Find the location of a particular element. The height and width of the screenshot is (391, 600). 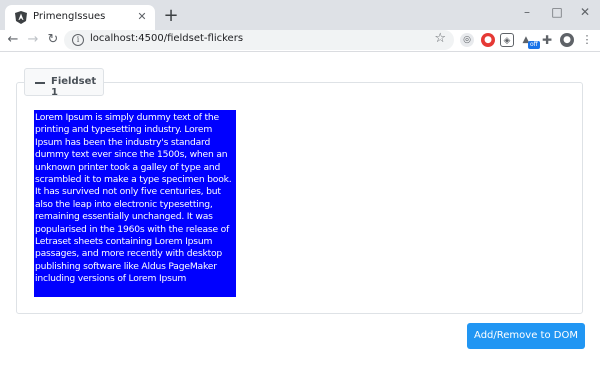

fieldset-legend: Fieldset 1 is located at coordinates (64, 83).